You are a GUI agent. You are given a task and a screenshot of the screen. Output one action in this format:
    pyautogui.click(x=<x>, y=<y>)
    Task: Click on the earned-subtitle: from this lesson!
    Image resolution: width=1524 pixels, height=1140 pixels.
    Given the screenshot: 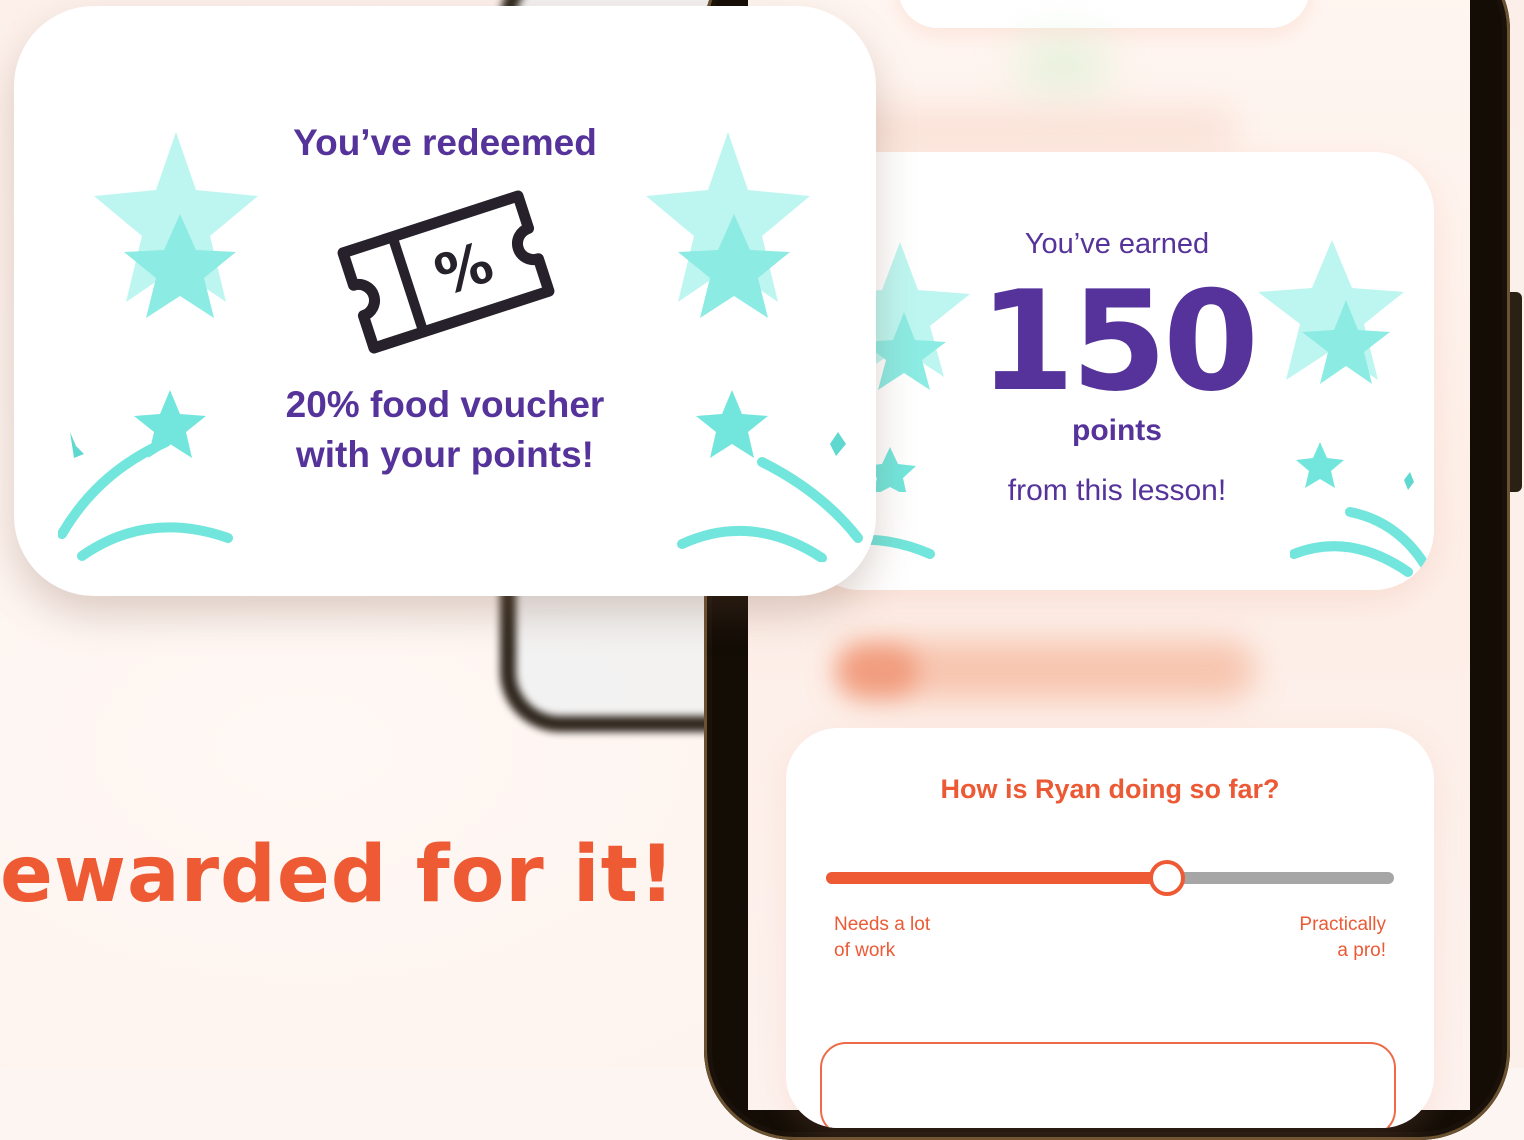 What is the action you would take?
    pyautogui.click(x=1117, y=490)
    